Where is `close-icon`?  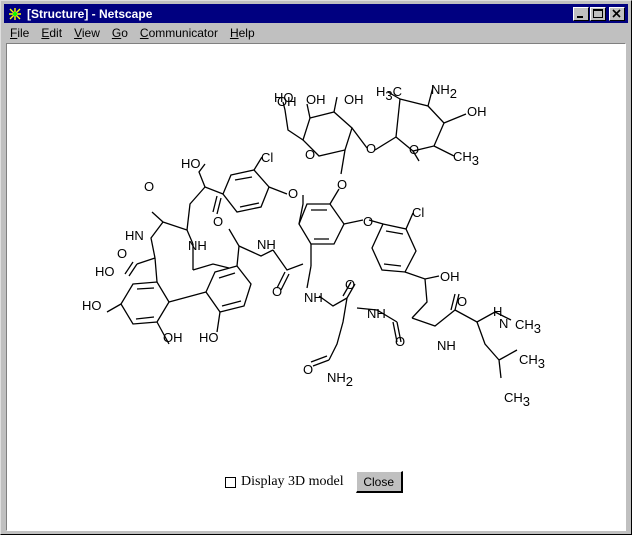
close-icon is located at coordinates (616, 13).